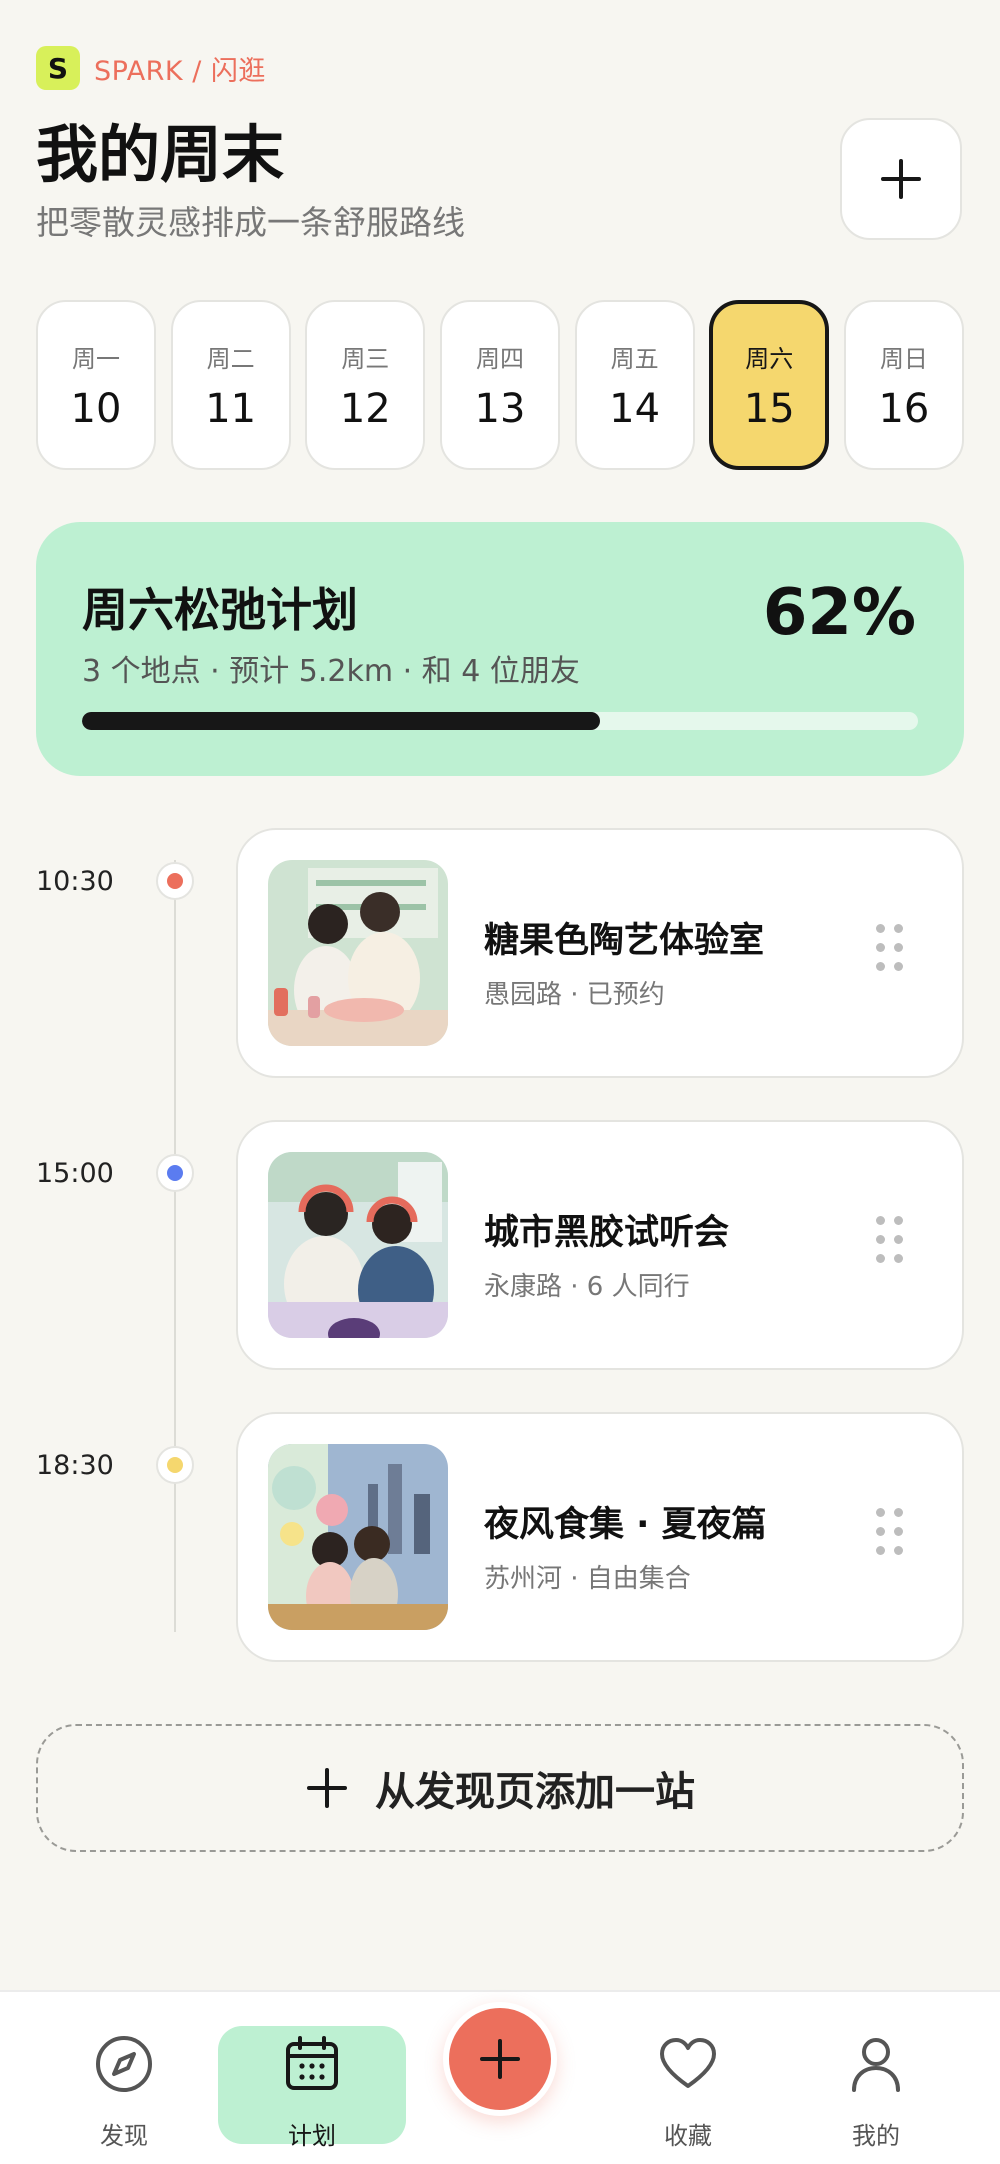 The width and height of the screenshot is (1000, 2164). I want to click on nav-item-profile: 我的, so click(876, 2078).